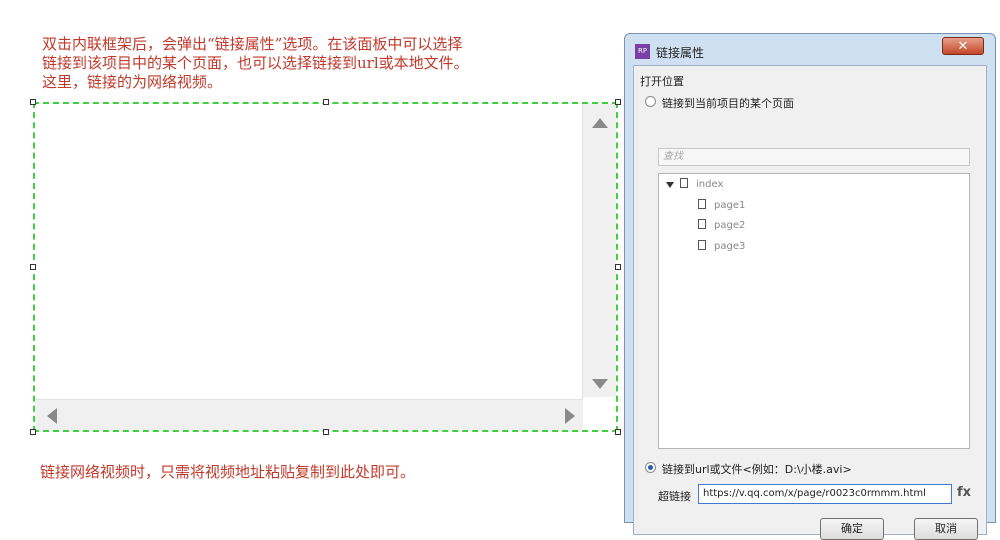 This screenshot has height=540, width=1000. I want to click on tree-node-label: page2, so click(730, 225).